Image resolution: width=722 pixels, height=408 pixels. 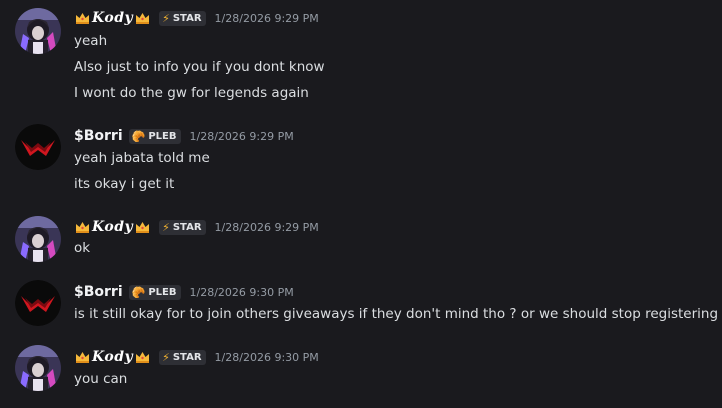 What do you see at coordinates (142, 158) in the screenshot?
I see `message-line: yeah jabata told me` at bounding box center [142, 158].